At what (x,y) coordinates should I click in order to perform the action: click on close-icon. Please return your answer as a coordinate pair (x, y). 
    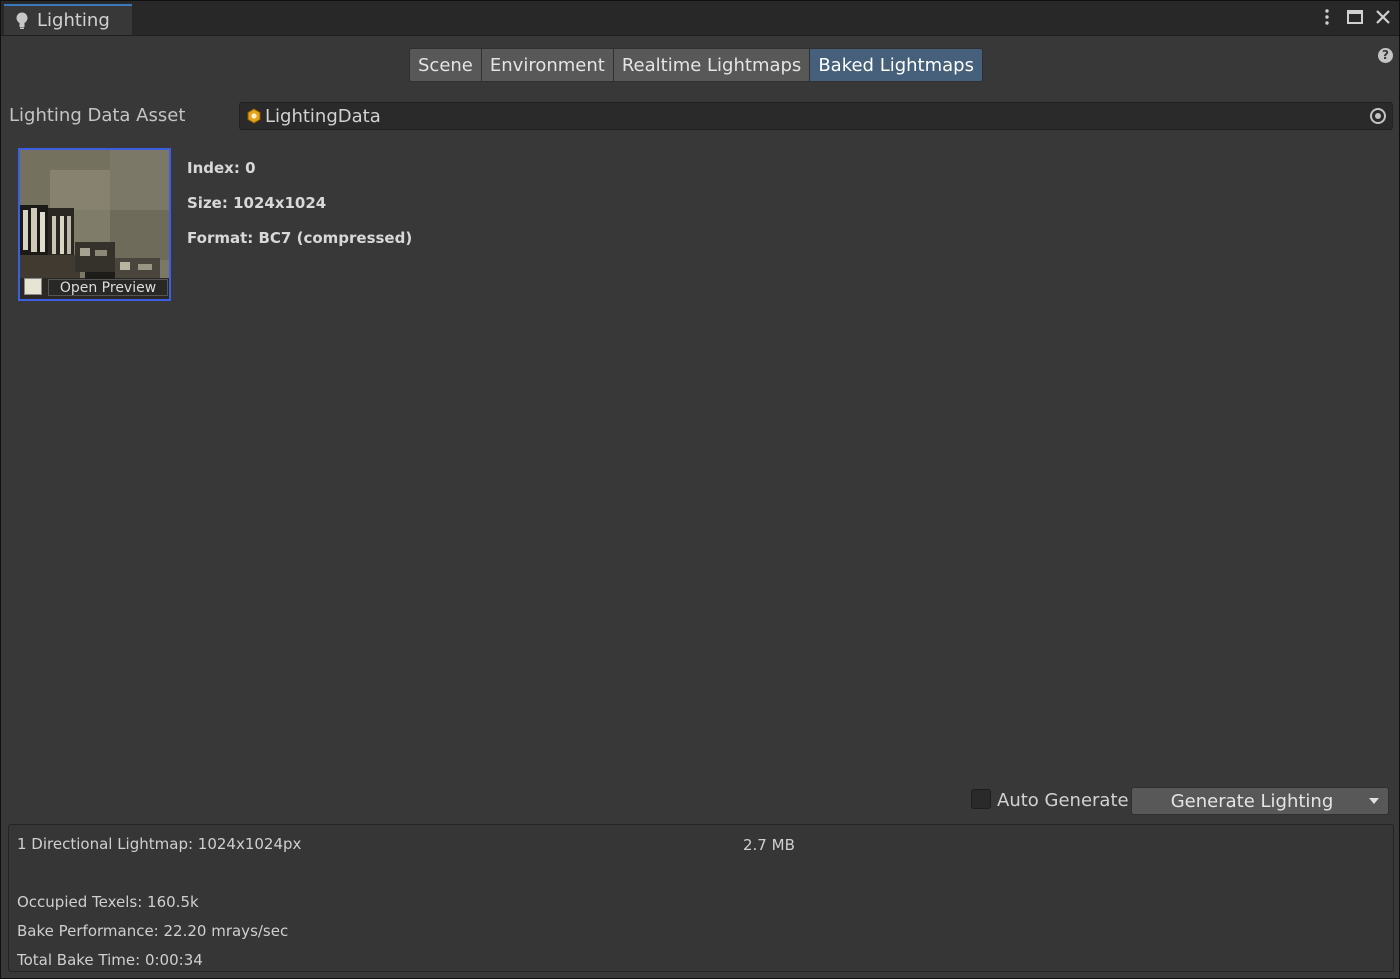
    Looking at the image, I should click on (1383, 17).